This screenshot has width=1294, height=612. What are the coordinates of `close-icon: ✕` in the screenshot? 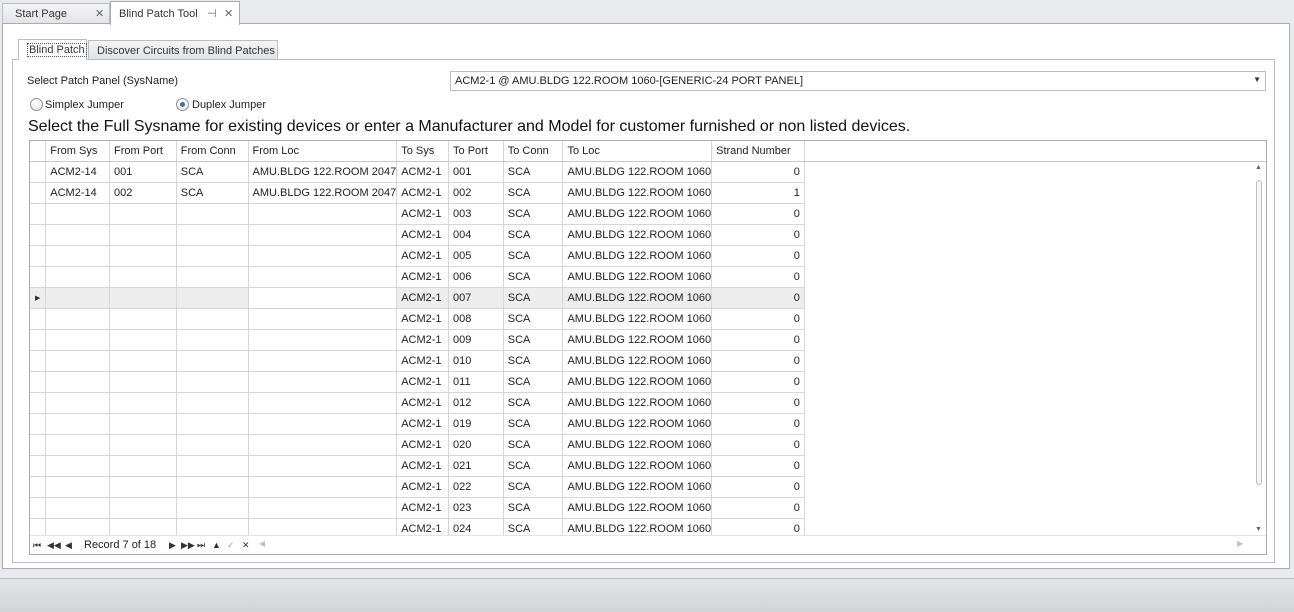 It's located at (99, 14).